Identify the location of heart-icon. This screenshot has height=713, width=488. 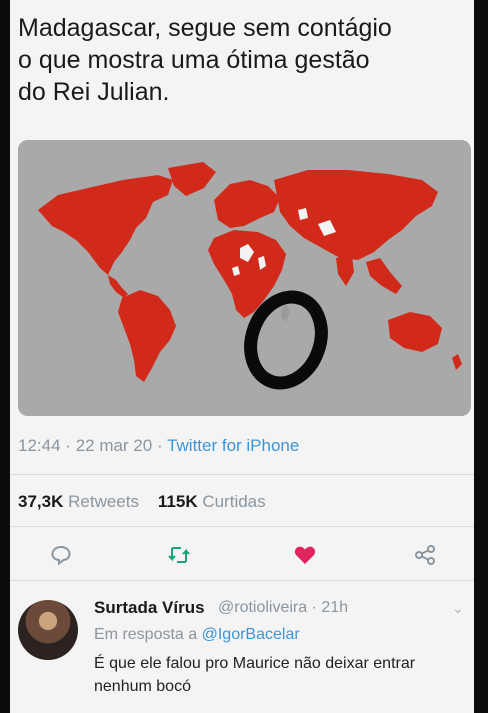
(305, 555).